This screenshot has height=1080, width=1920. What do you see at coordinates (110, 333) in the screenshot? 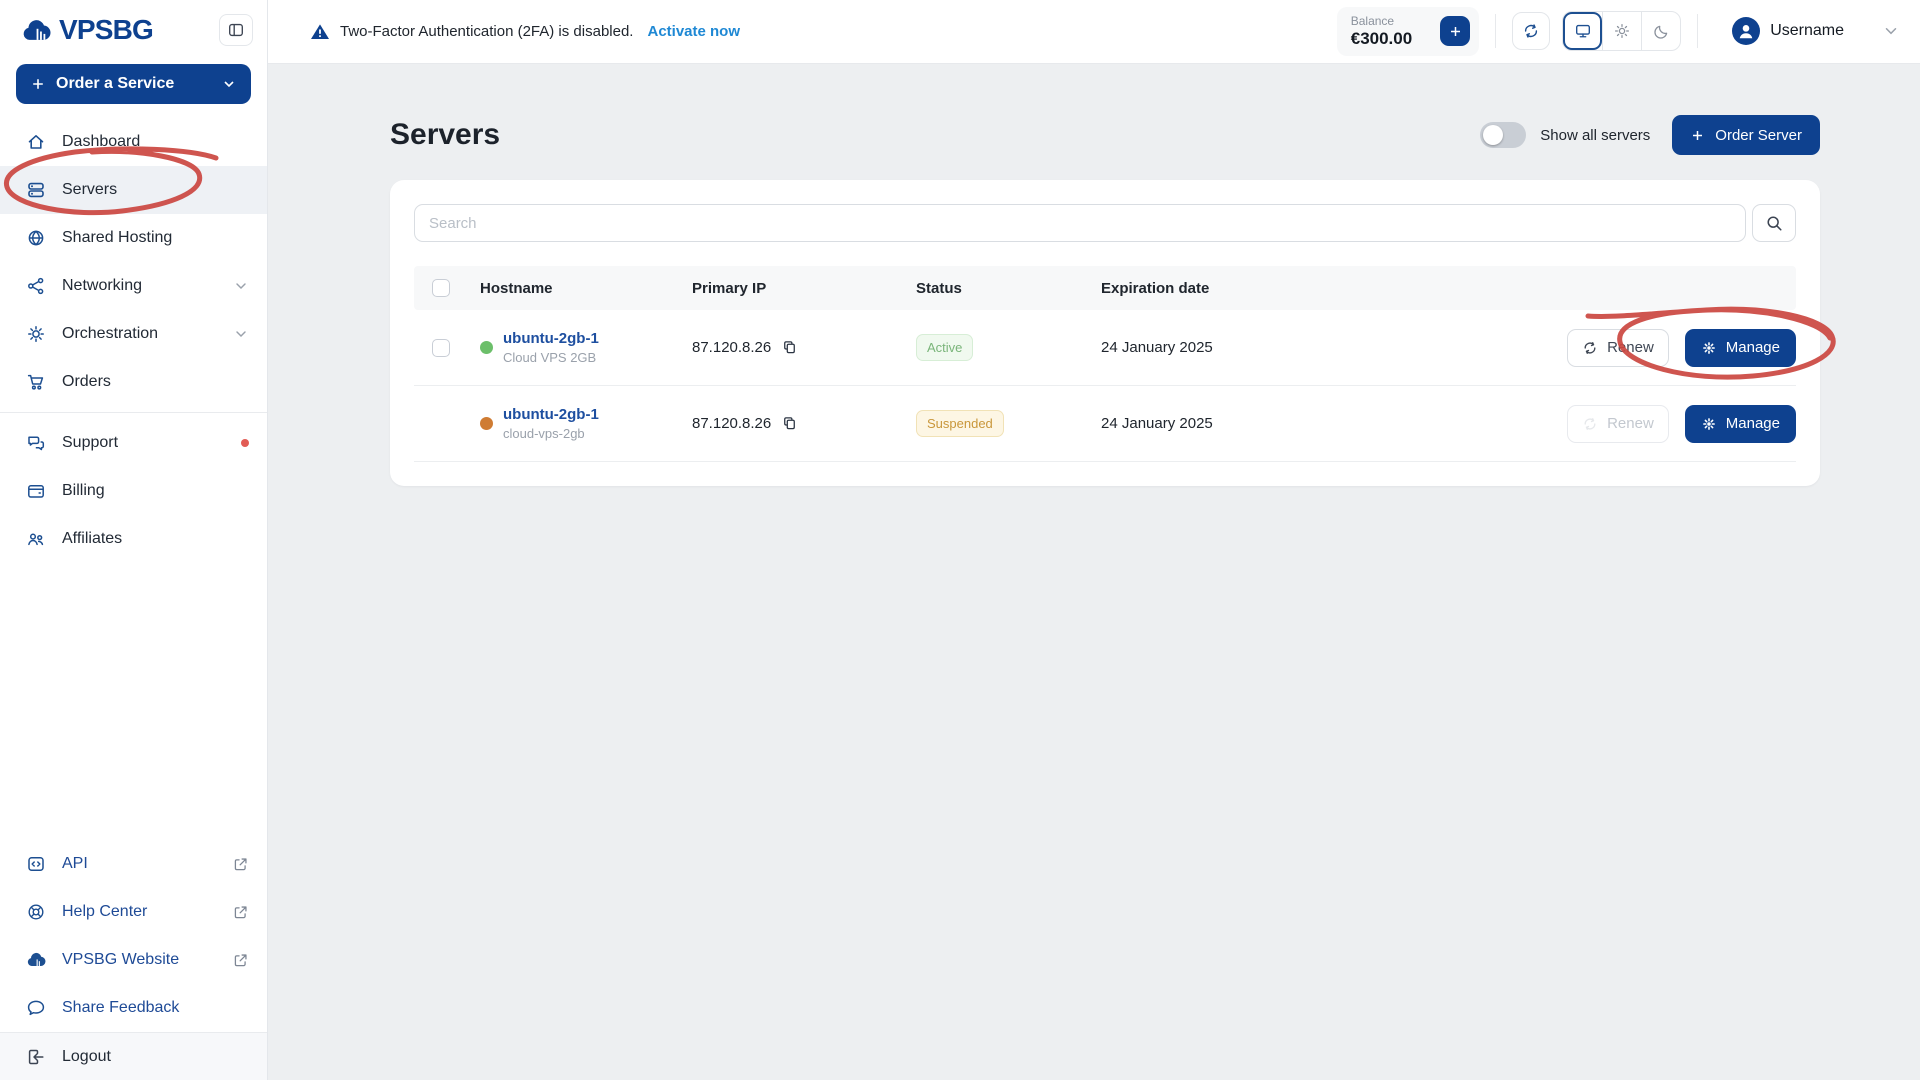
I see `sidebar-item-label: Orchestration` at bounding box center [110, 333].